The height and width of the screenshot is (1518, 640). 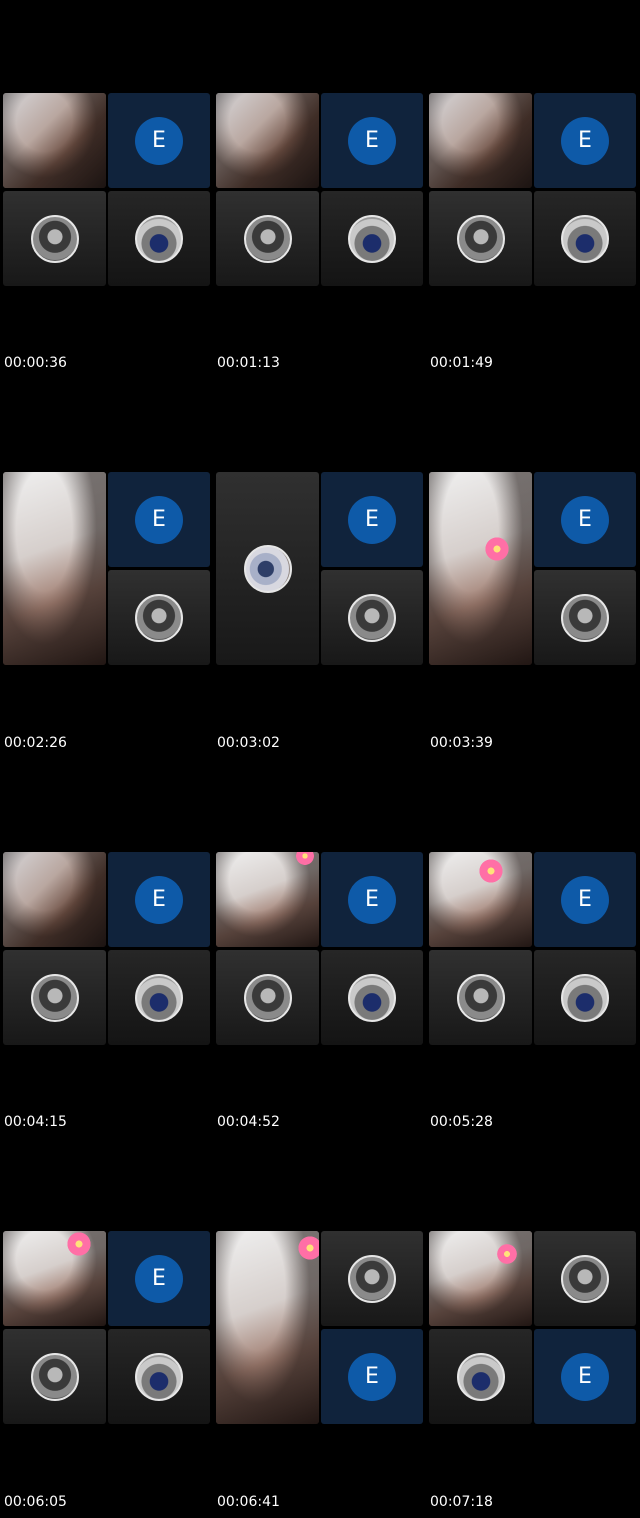 What do you see at coordinates (35, 1502) in the screenshot?
I see `frame-timestamp: 00:06:05` at bounding box center [35, 1502].